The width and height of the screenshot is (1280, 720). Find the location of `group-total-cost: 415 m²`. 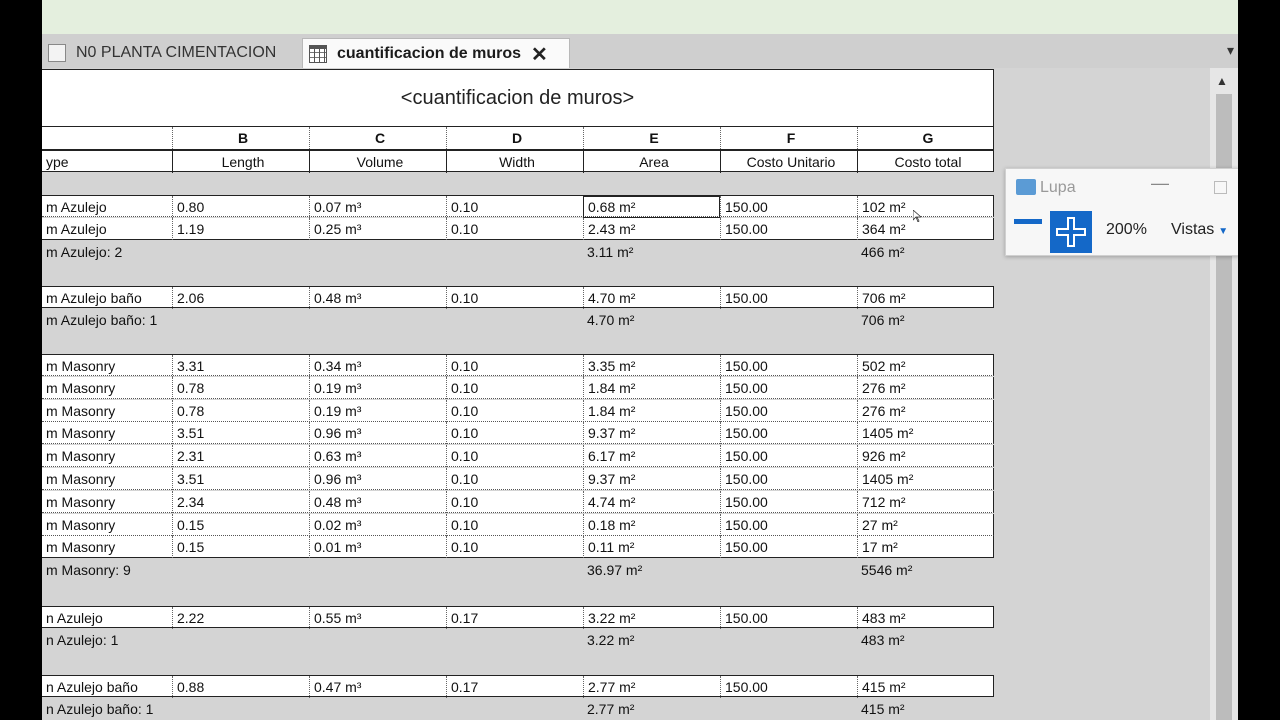

group-total-cost: 415 m² is located at coordinates (925, 709).